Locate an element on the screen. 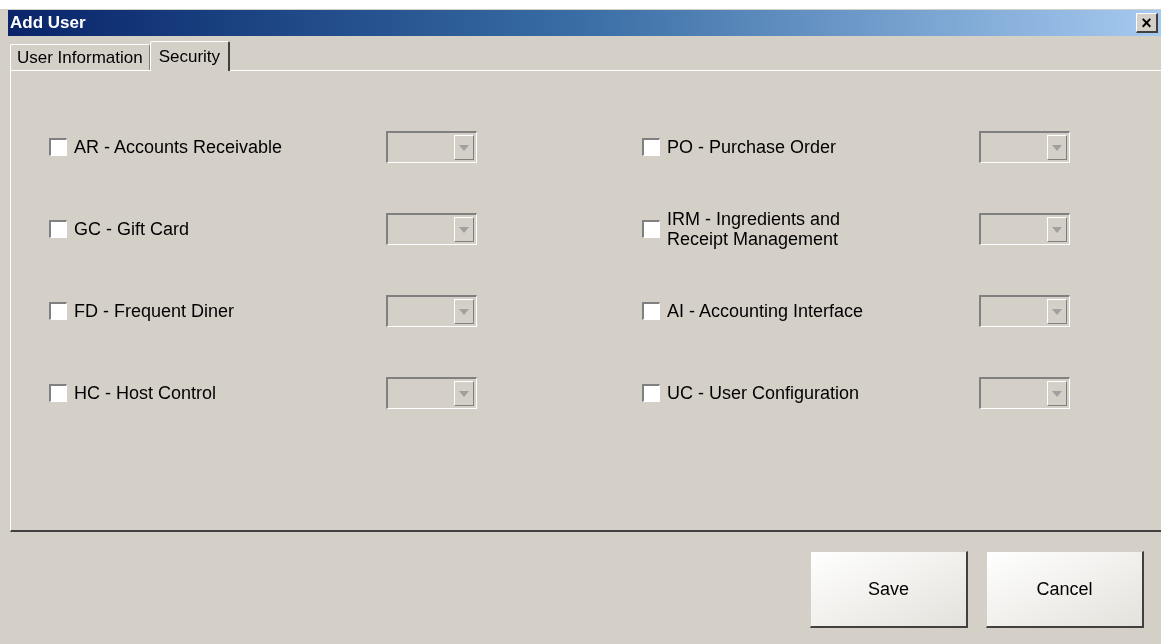  tab: Security is located at coordinates (190, 56).